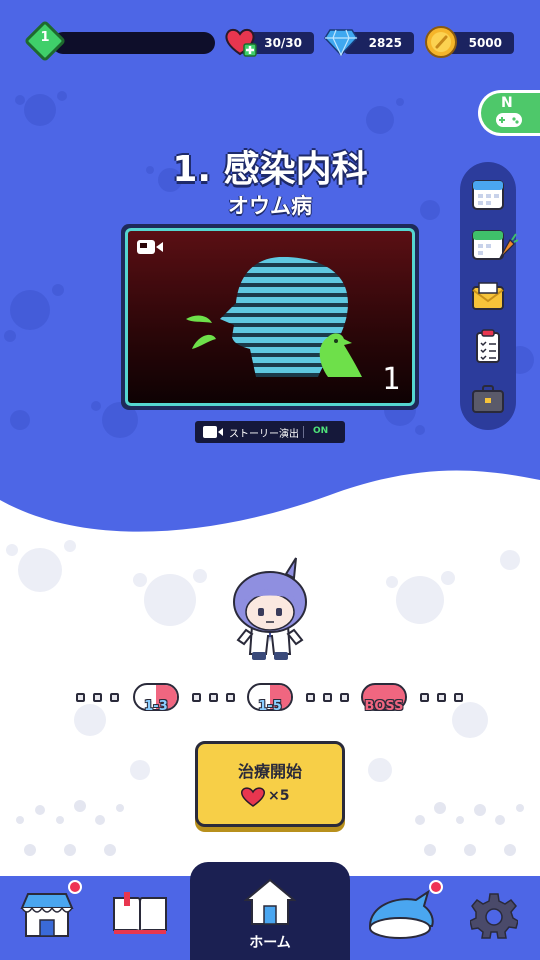  What do you see at coordinates (341, 42) in the screenshot?
I see `diamond-gem-icon` at bounding box center [341, 42].